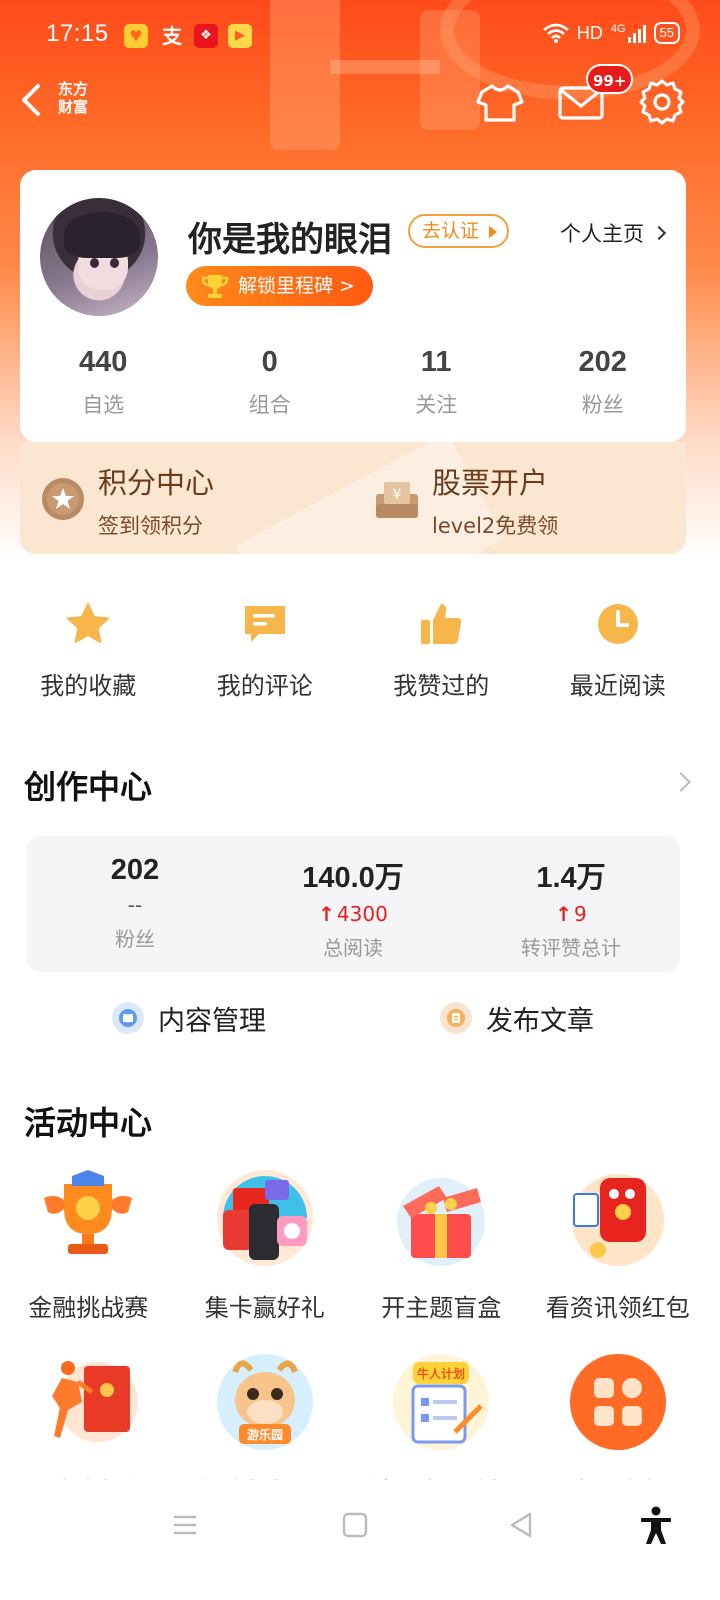 This screenshot has width=720, height=1600. Describe the element at coordinates (441, 1308) in the screenshot. I see `activity-label: 开主题盲盒` at that location.